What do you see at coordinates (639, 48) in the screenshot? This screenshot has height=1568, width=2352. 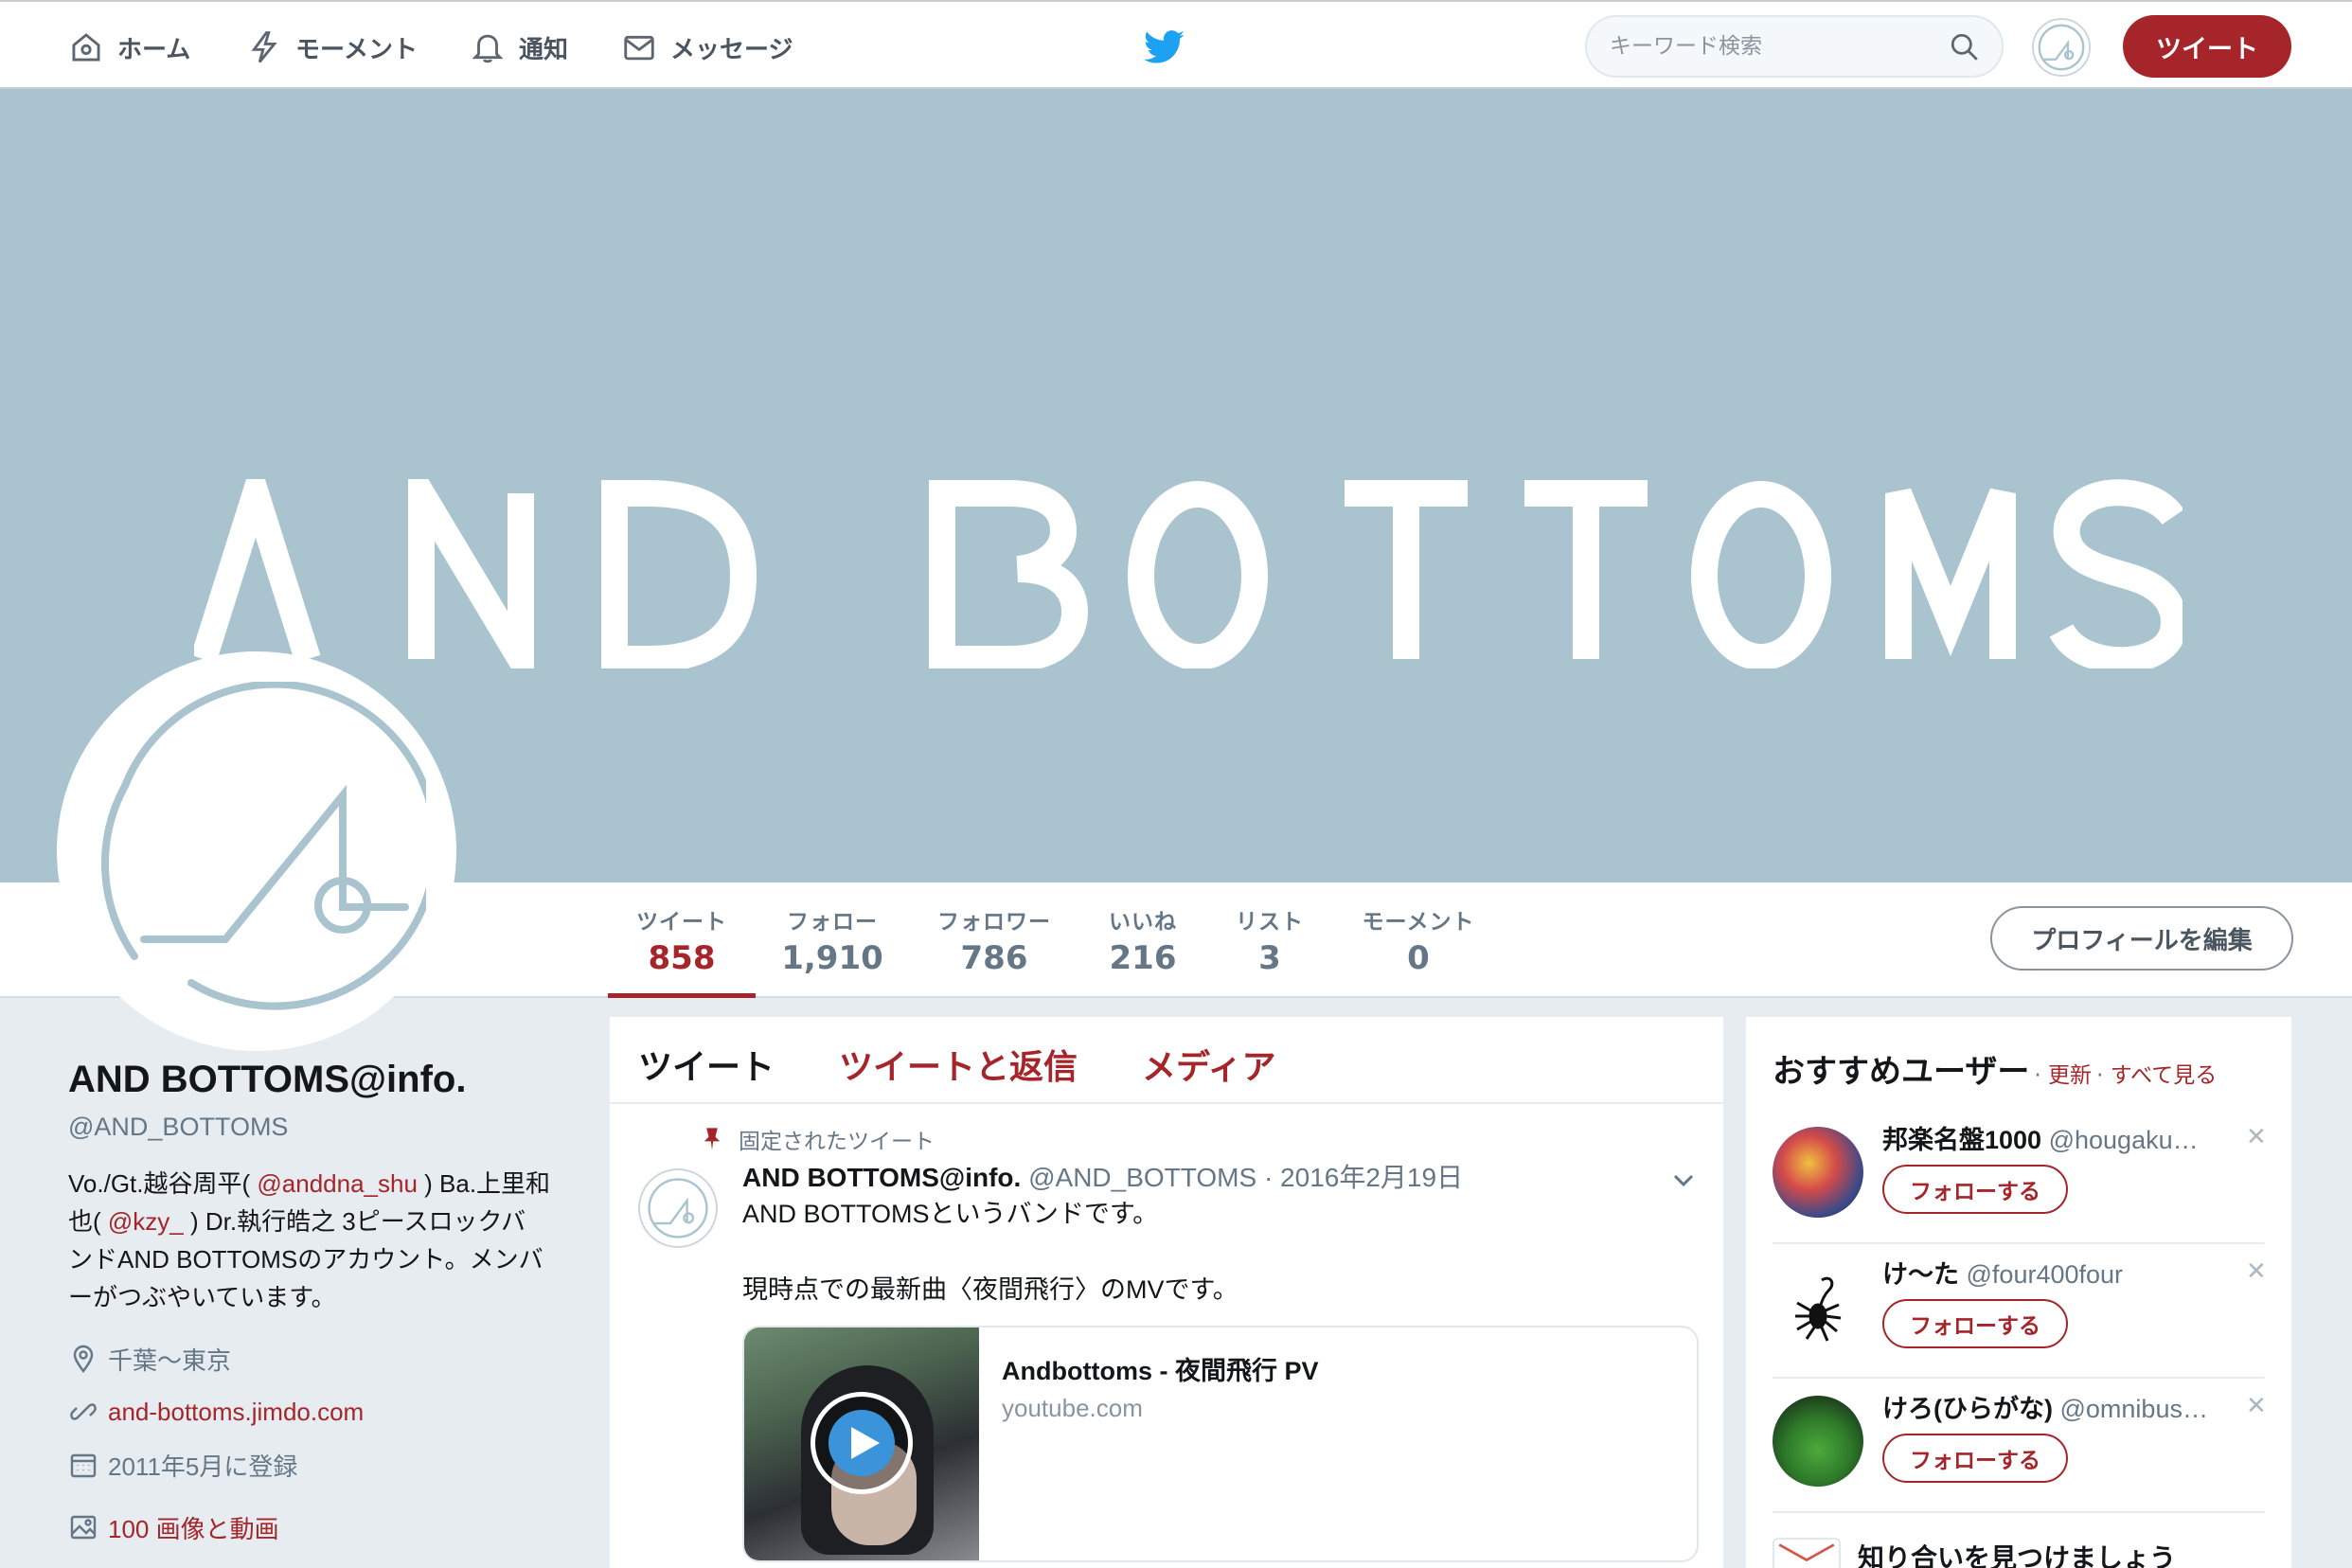 I see `envelope-icon` at bounding box center [639, 48].